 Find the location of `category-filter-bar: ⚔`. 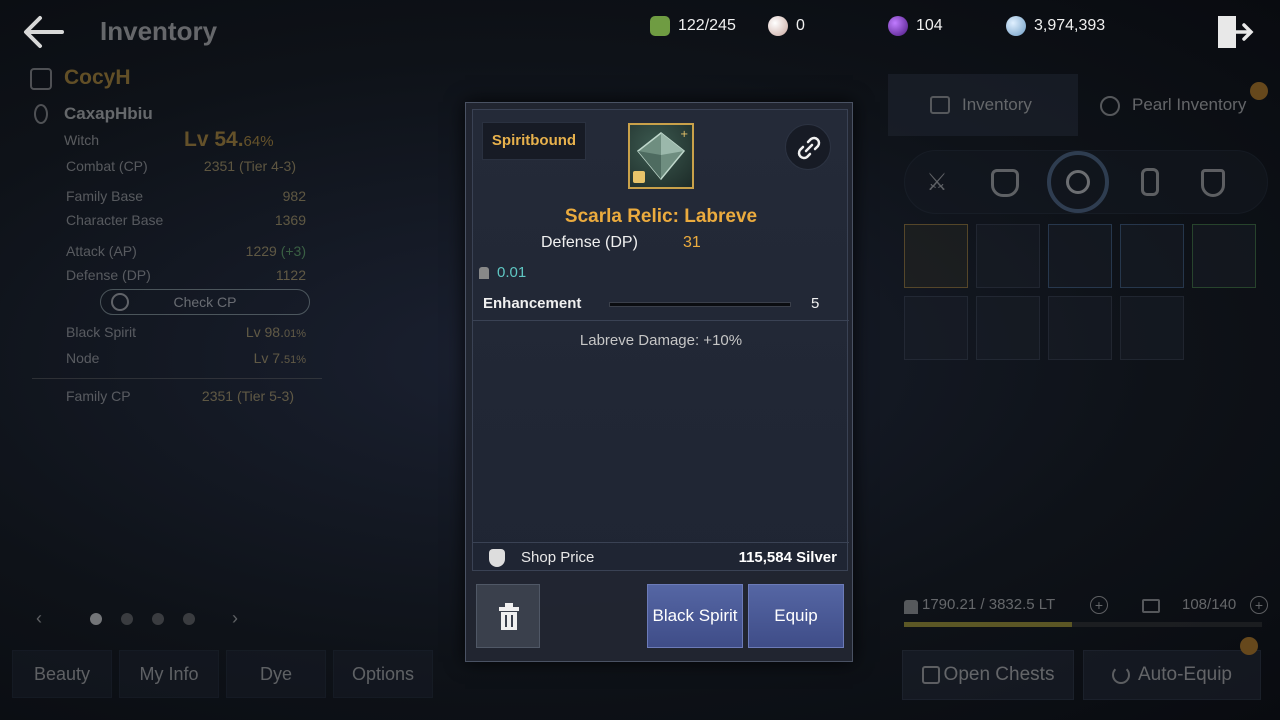

category-filter-bar: ⚔ is located at coordinates (1086, 182).